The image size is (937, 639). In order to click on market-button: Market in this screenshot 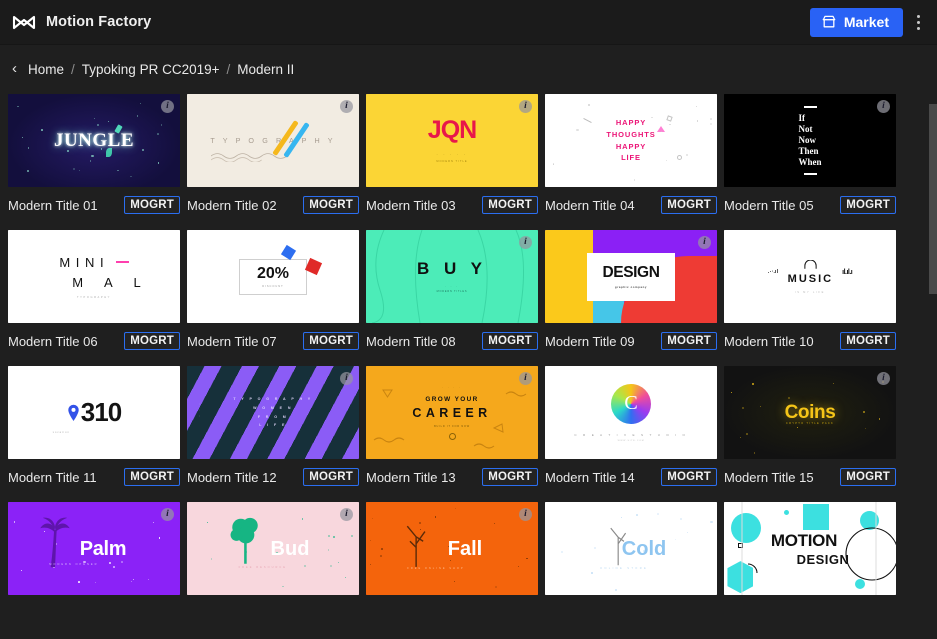, I will do `click(856, 22)`.